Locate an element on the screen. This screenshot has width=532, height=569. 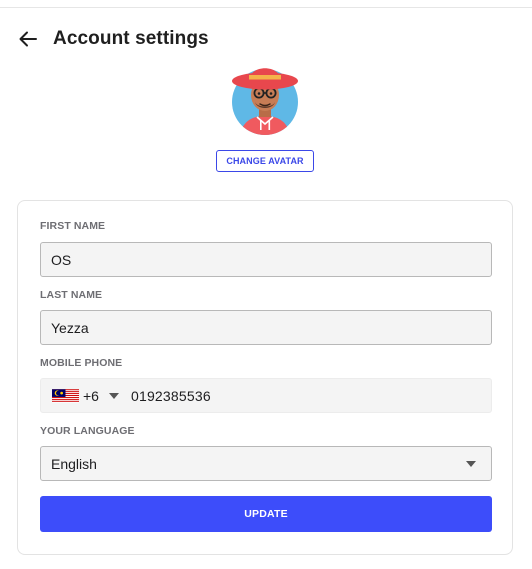
avatar-illustration-icon is located at coordinates (265, 101).